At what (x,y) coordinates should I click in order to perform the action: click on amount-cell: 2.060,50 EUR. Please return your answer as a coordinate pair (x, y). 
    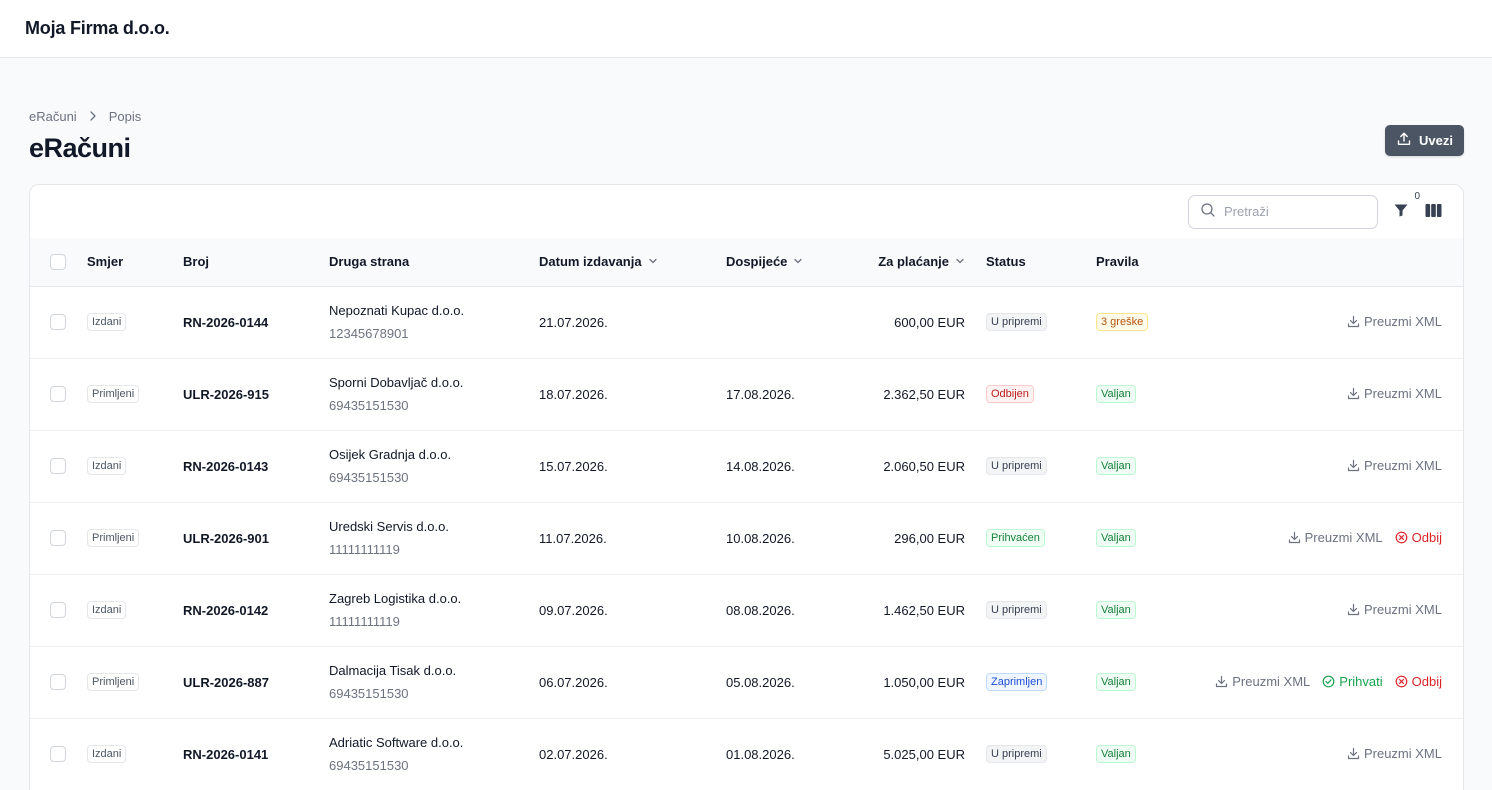
    Looking at the image, I should click on (924, 466).